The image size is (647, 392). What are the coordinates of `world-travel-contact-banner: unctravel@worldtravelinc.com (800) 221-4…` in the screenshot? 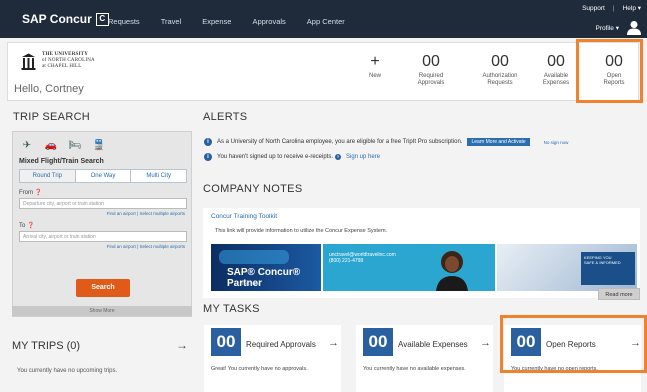 It's located at (409, 267).